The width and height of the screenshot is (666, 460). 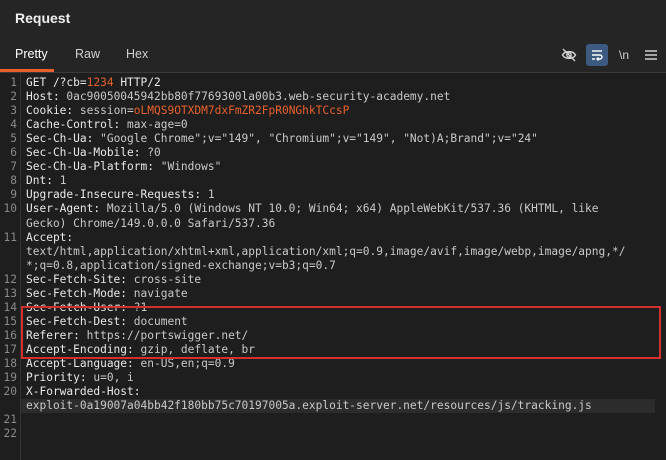 I want to click on header-name: User-Agent:, so click(x=66, y=209).